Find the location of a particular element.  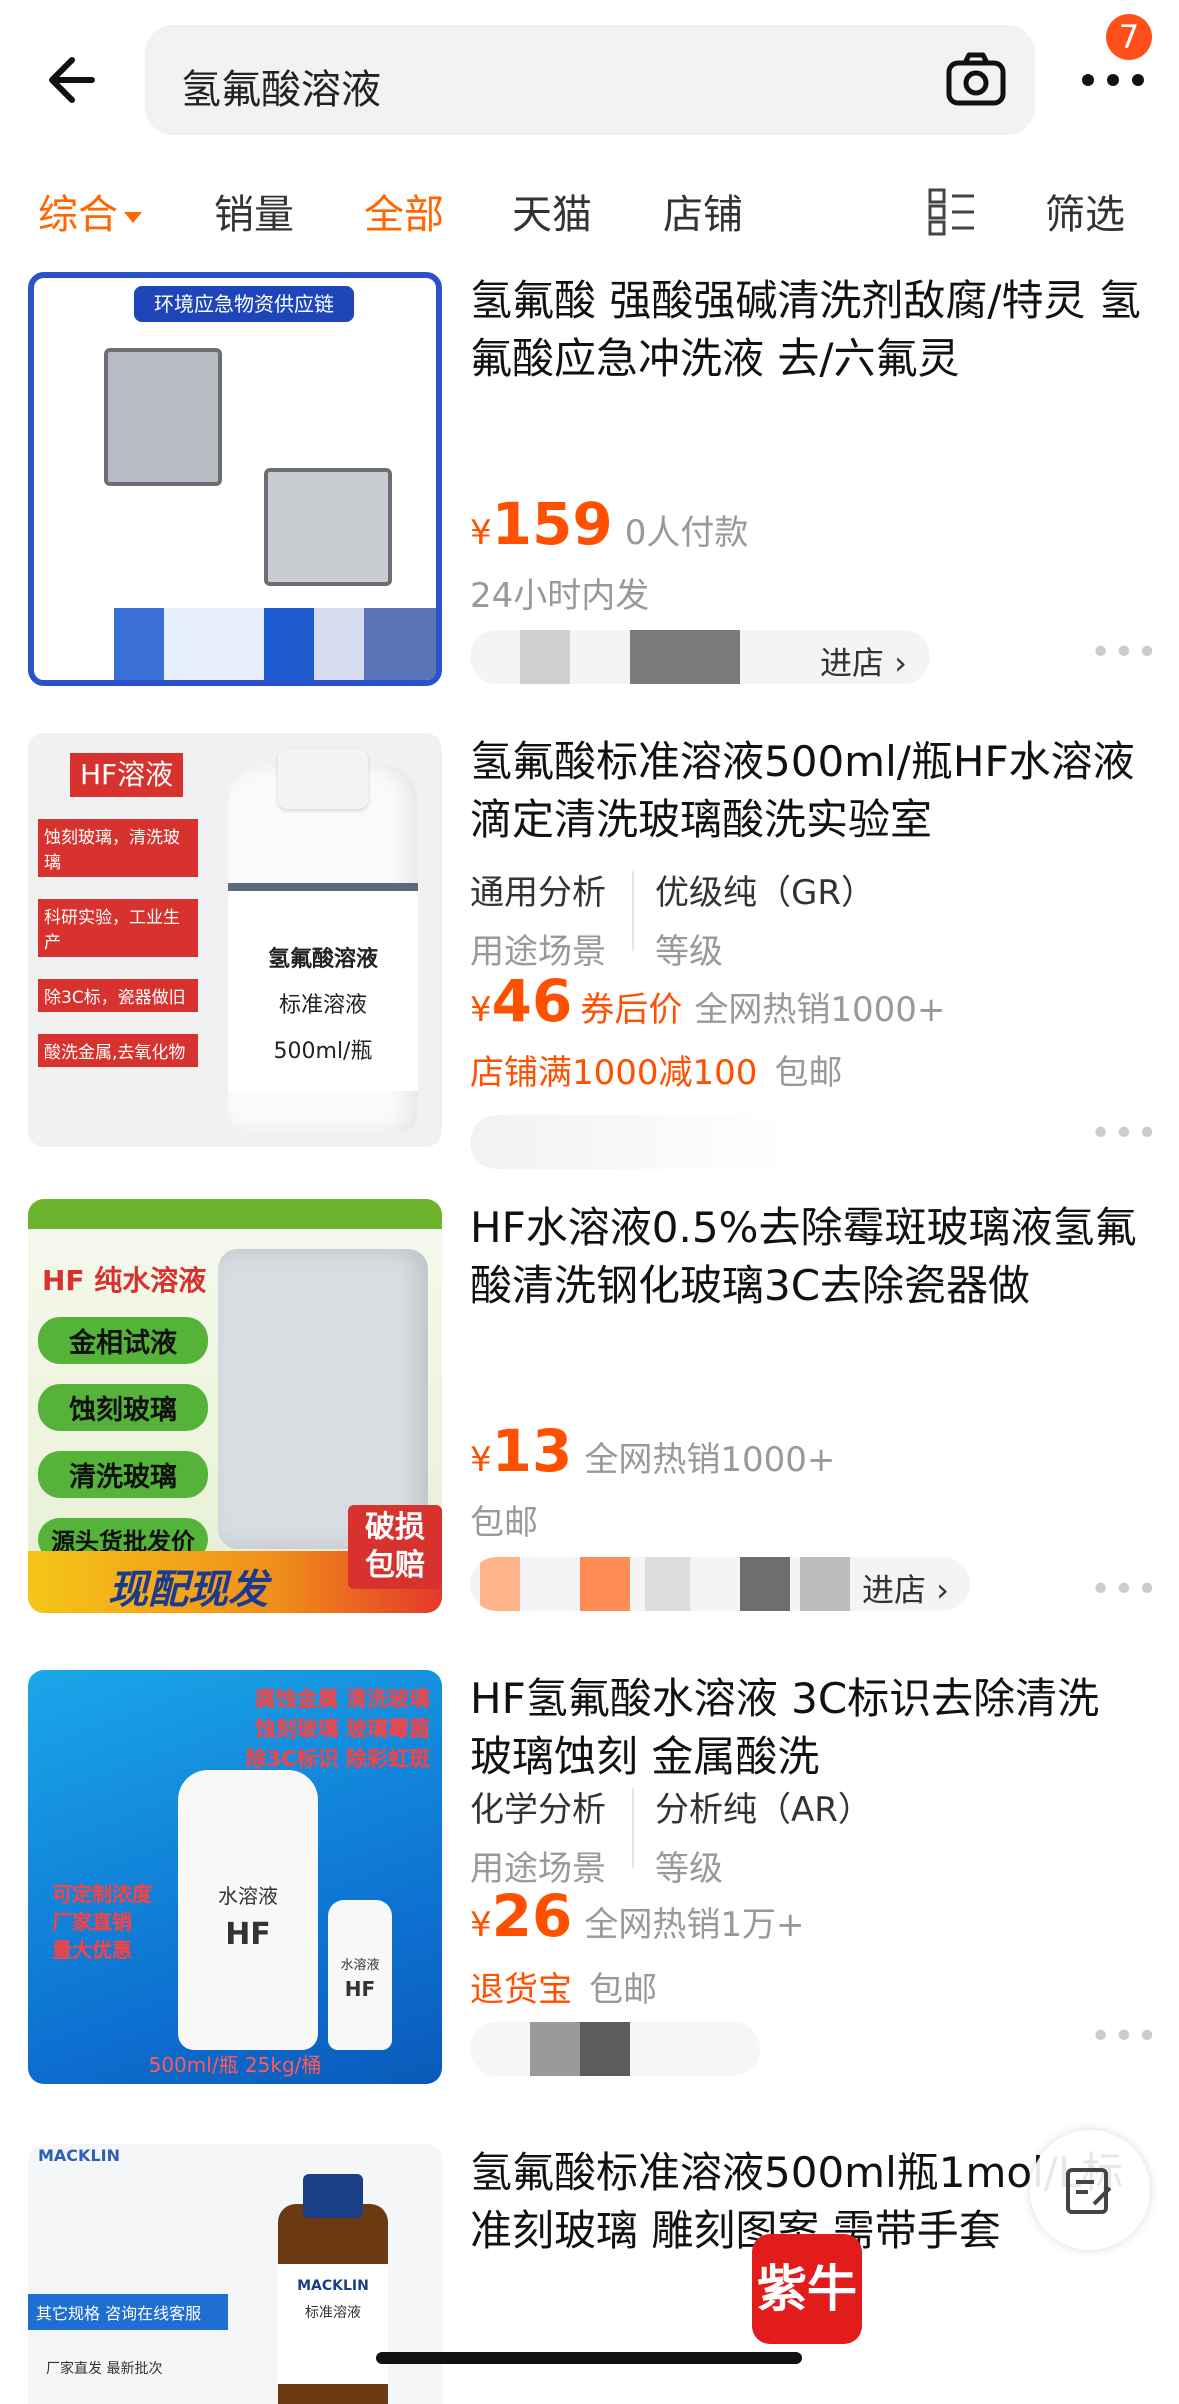

image-left-text: 可定制浓度 厂家直销 量大优惠 is located at coordinates (102, 1922).